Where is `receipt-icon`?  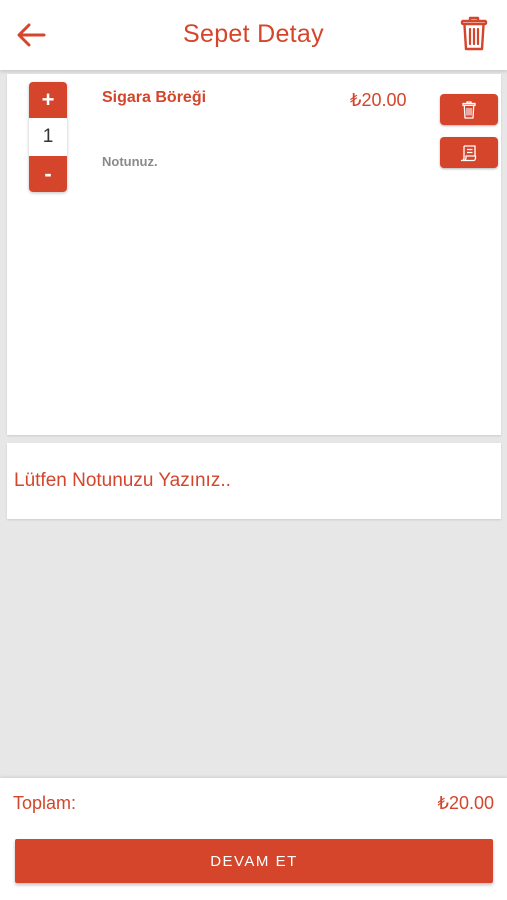
receipt-icon is located at coordinates (468, 152).